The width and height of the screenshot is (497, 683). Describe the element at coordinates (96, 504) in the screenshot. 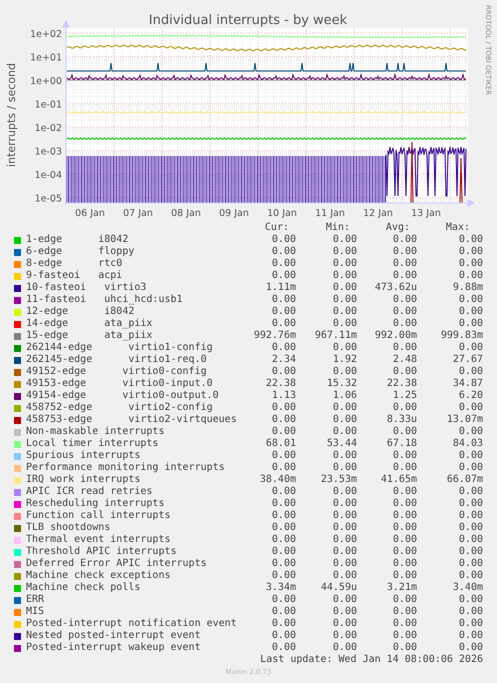

I see `legend-label: Rescheduling interrupts` at that location.